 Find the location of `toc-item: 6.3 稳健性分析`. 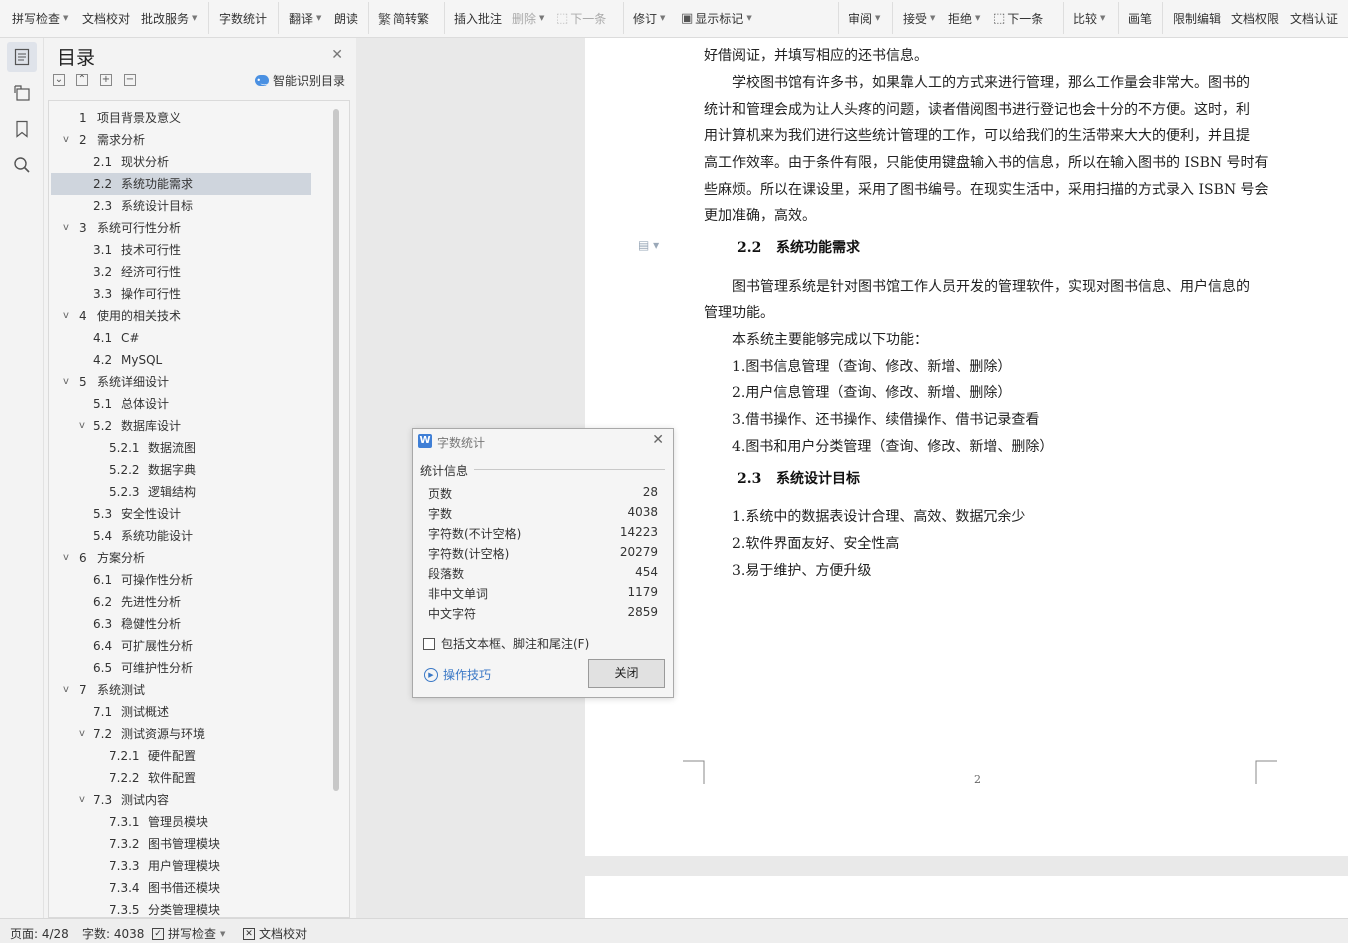

toc-item: 6.3 稳健性分析 is located at coordinates (181, 624).